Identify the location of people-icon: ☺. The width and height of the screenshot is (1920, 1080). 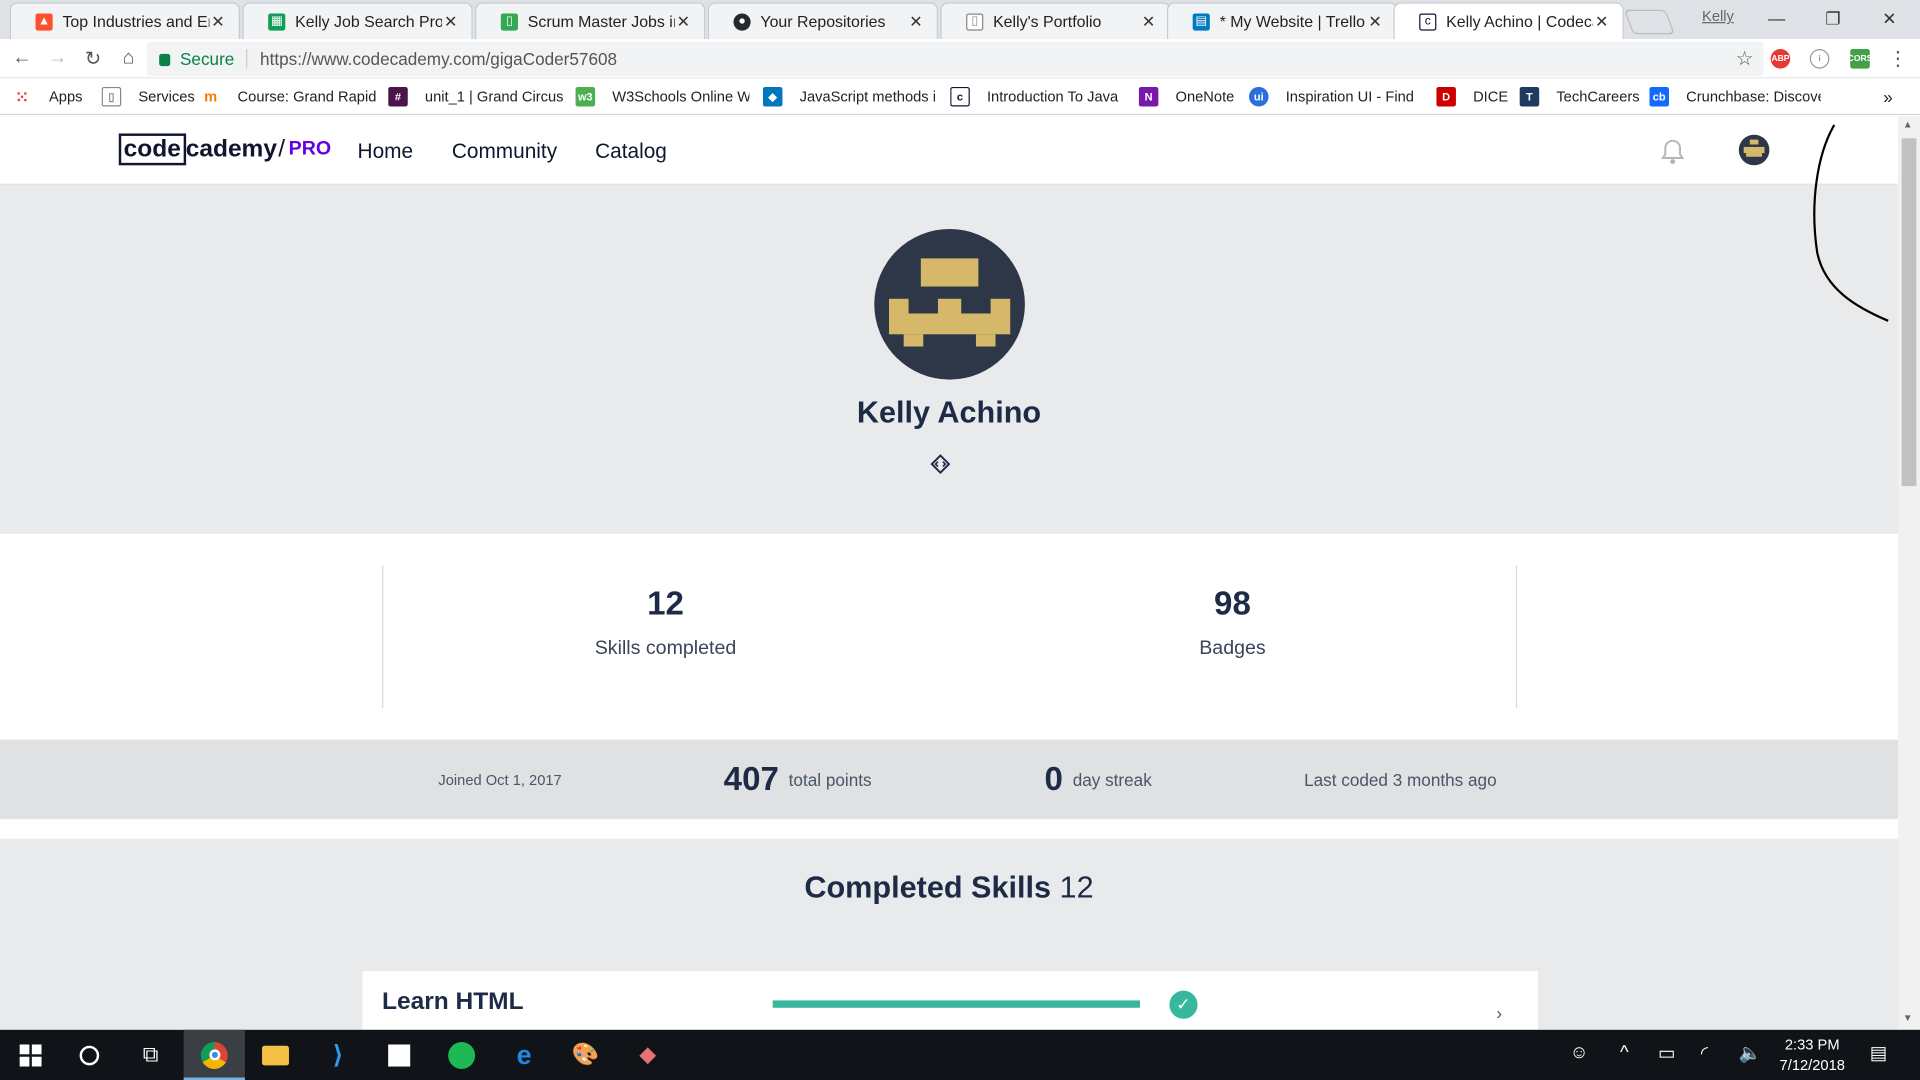
(1579, 1052).